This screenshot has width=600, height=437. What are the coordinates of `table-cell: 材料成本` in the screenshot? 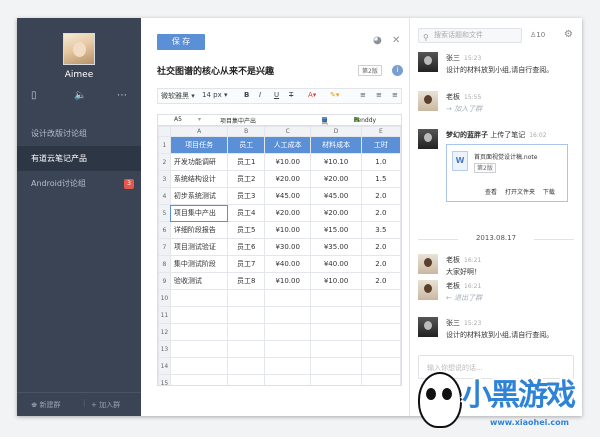 It's located at (336, 145).